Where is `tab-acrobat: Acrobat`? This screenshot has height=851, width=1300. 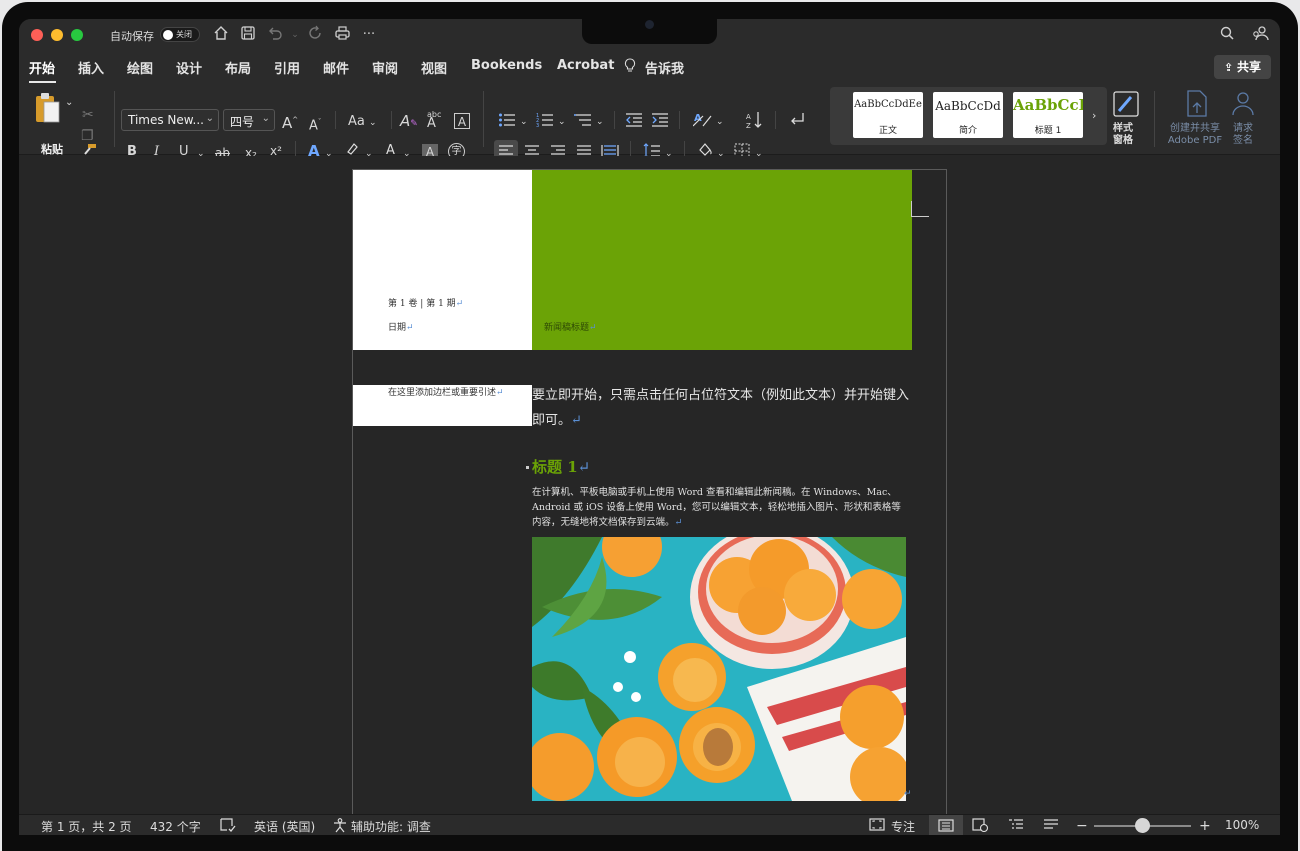
tab-acrobat: Acrobat is located at coordinates (585, 65).